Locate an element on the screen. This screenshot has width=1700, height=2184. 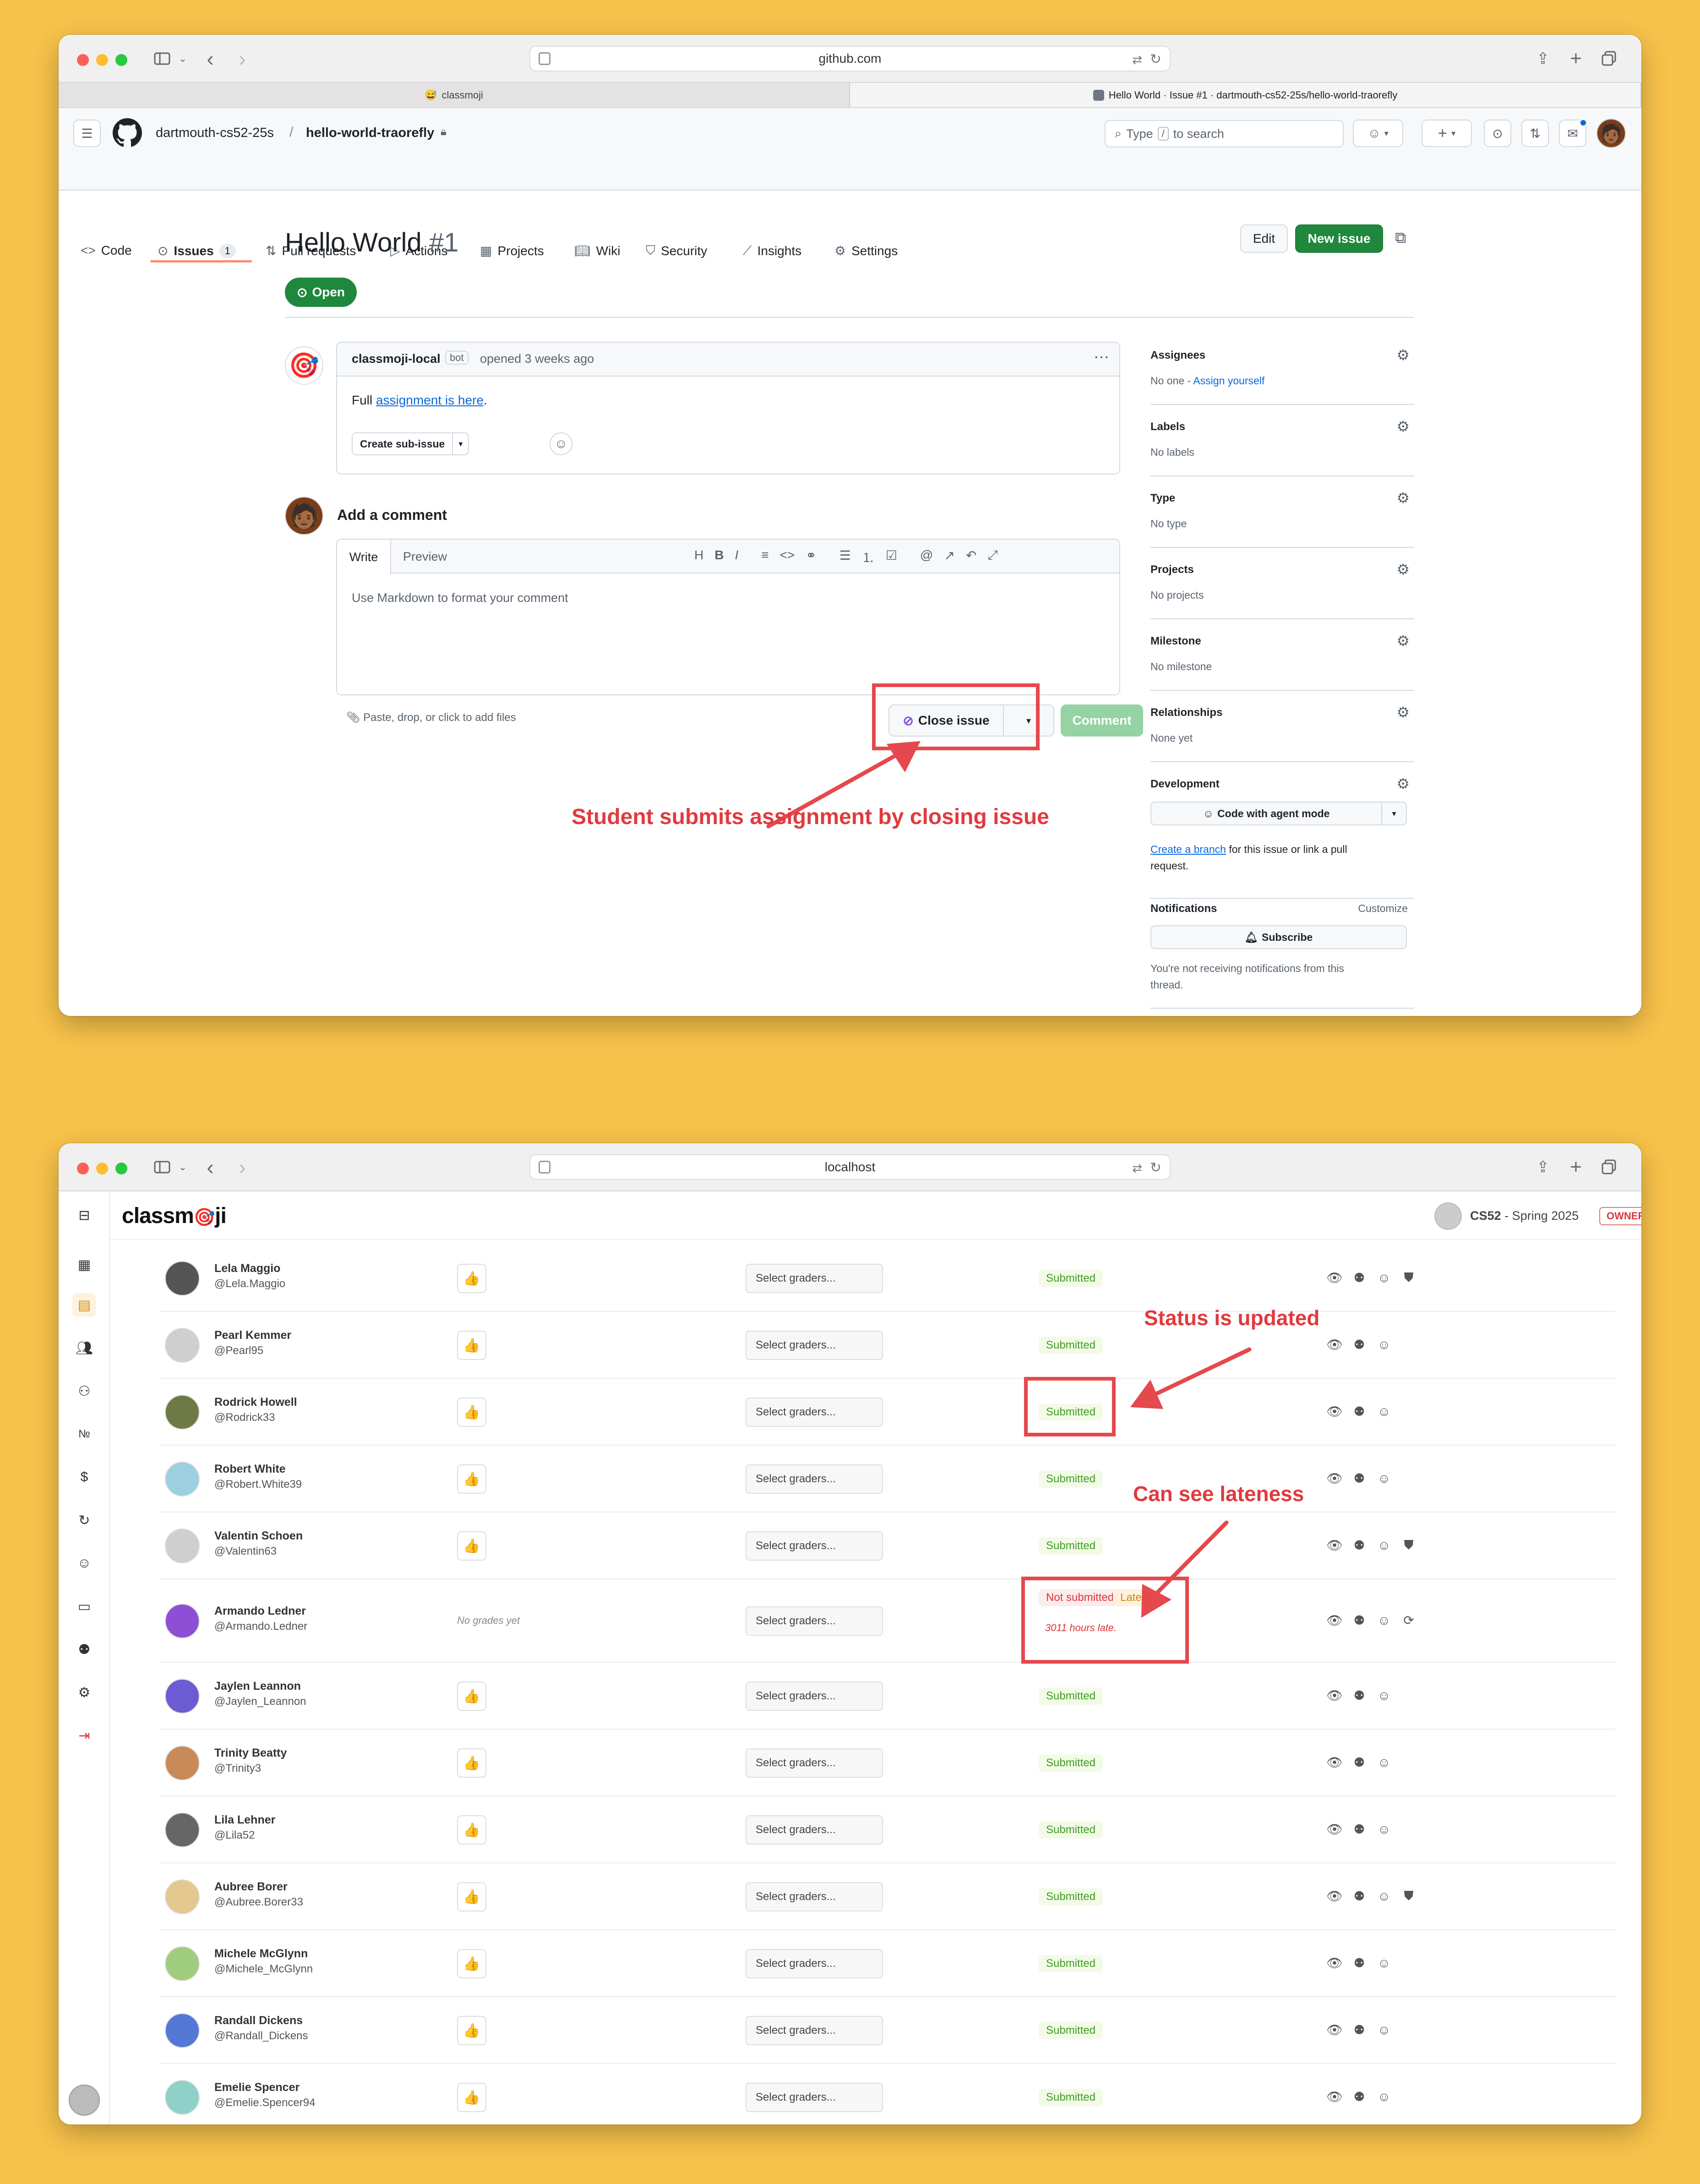
link-icon: ⚭ is located at coordinates (811, 557).